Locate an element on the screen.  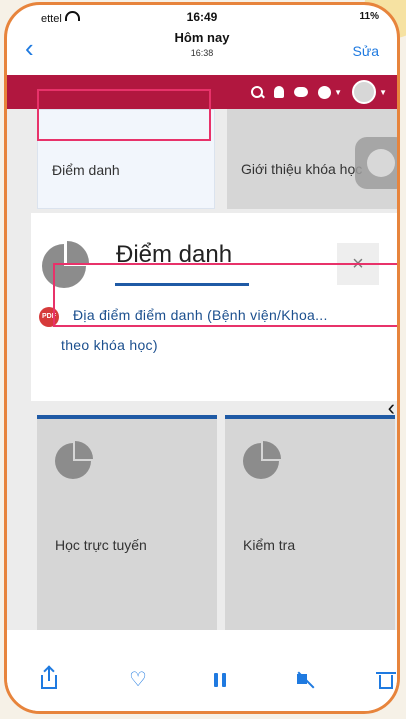
web-header-icons: ▼ ▼ is located at coordinates (318, 92).